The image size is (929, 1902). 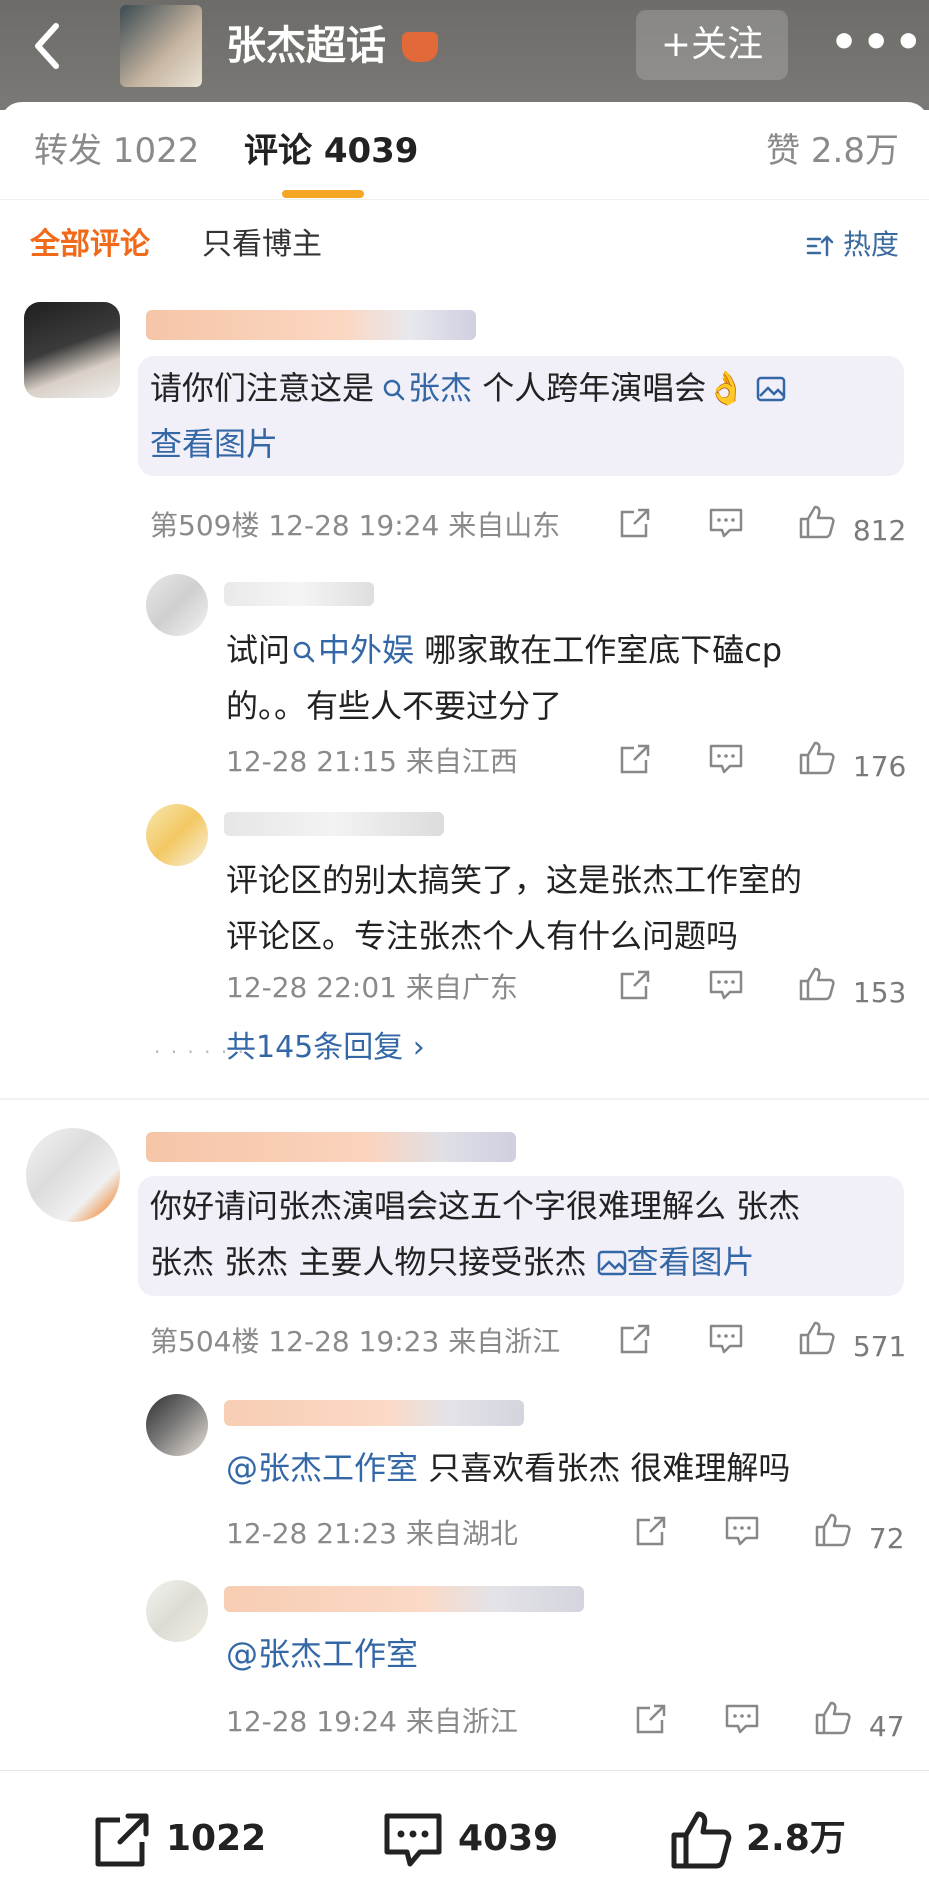 I want to click on like-button: 72, so click(x=859, y=1535).